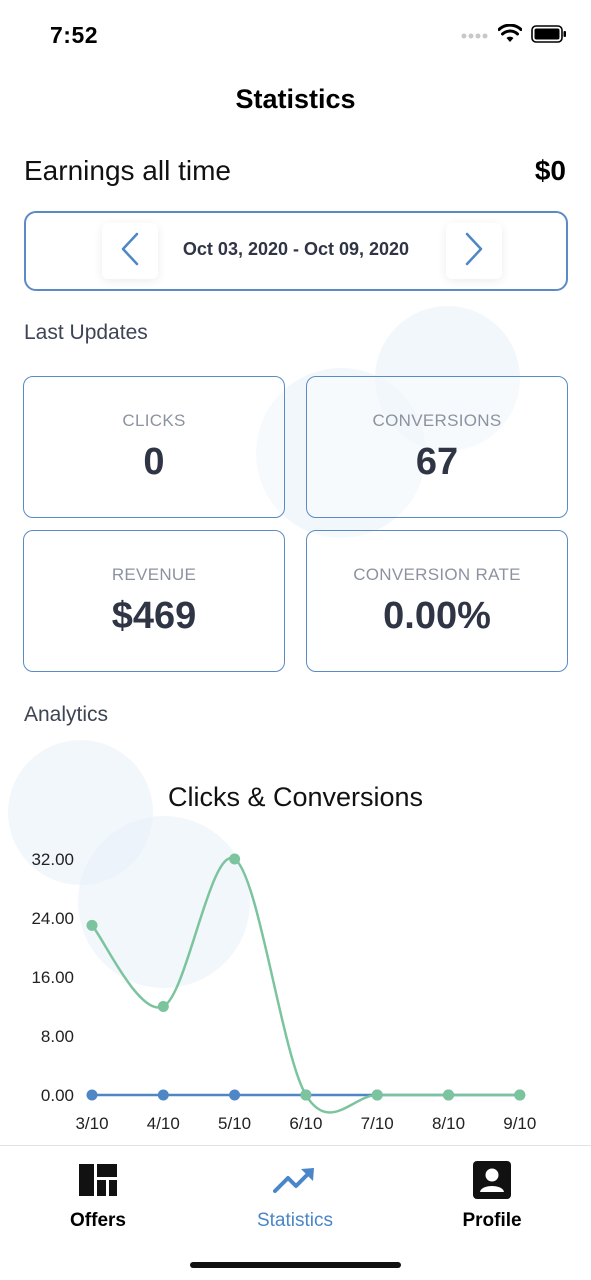 The width and height of the screenshot is (591, 1280). What do you see at coordinates (295, 1182) in the screenshot?
I see `trending-up-icon` at bounding box center [295, 1182].